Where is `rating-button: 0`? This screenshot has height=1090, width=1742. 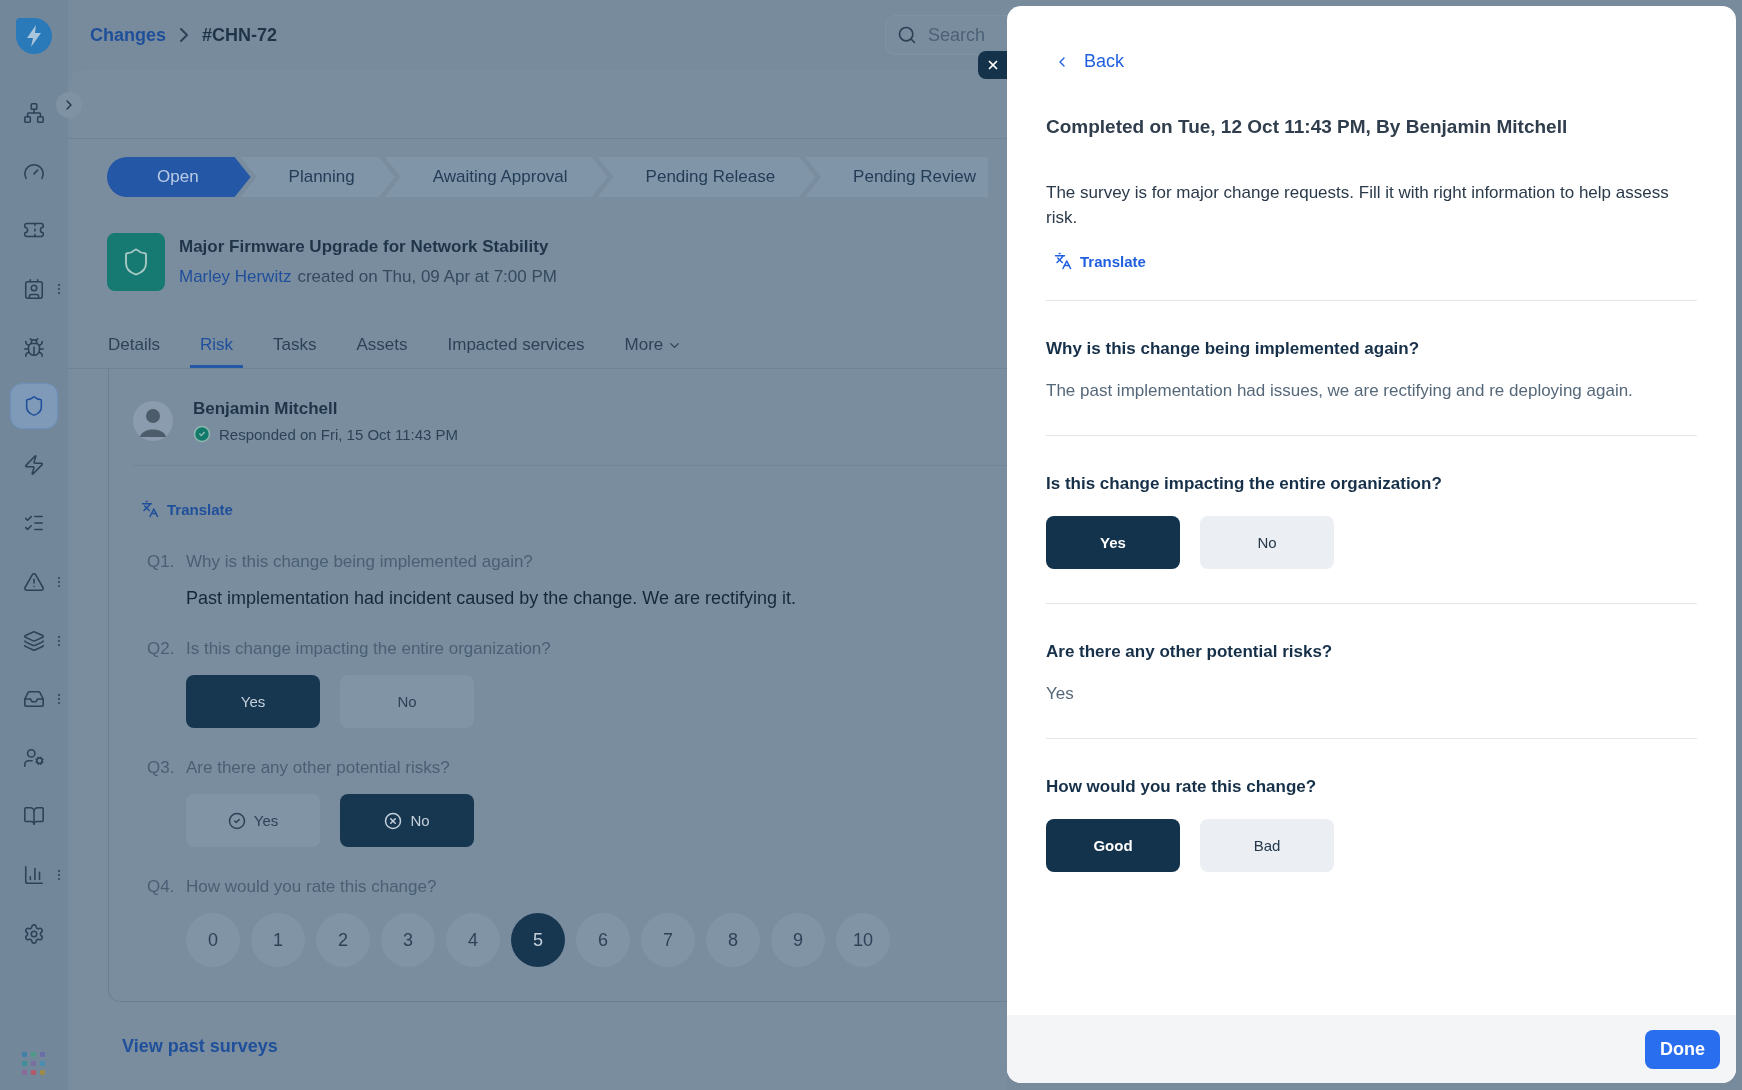
rating-button: 0 is located at coordinates (213, 940).